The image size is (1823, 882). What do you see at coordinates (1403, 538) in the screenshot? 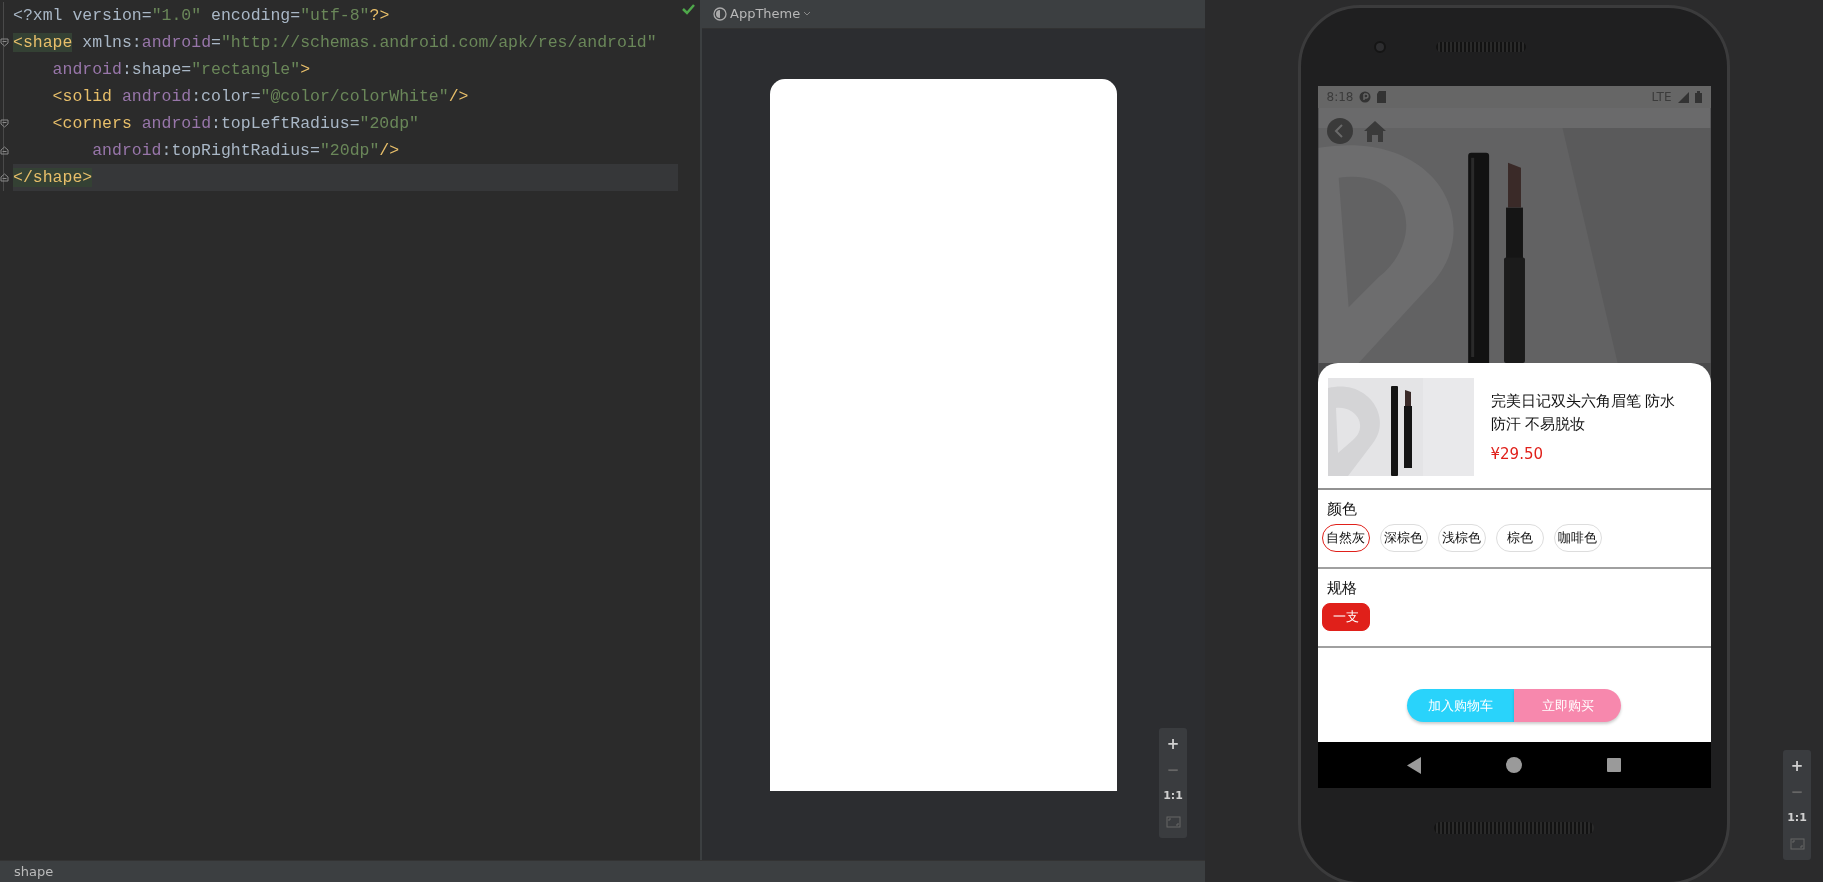
I see `option-chip: 深棕色` at bounding box center [1403, 538].